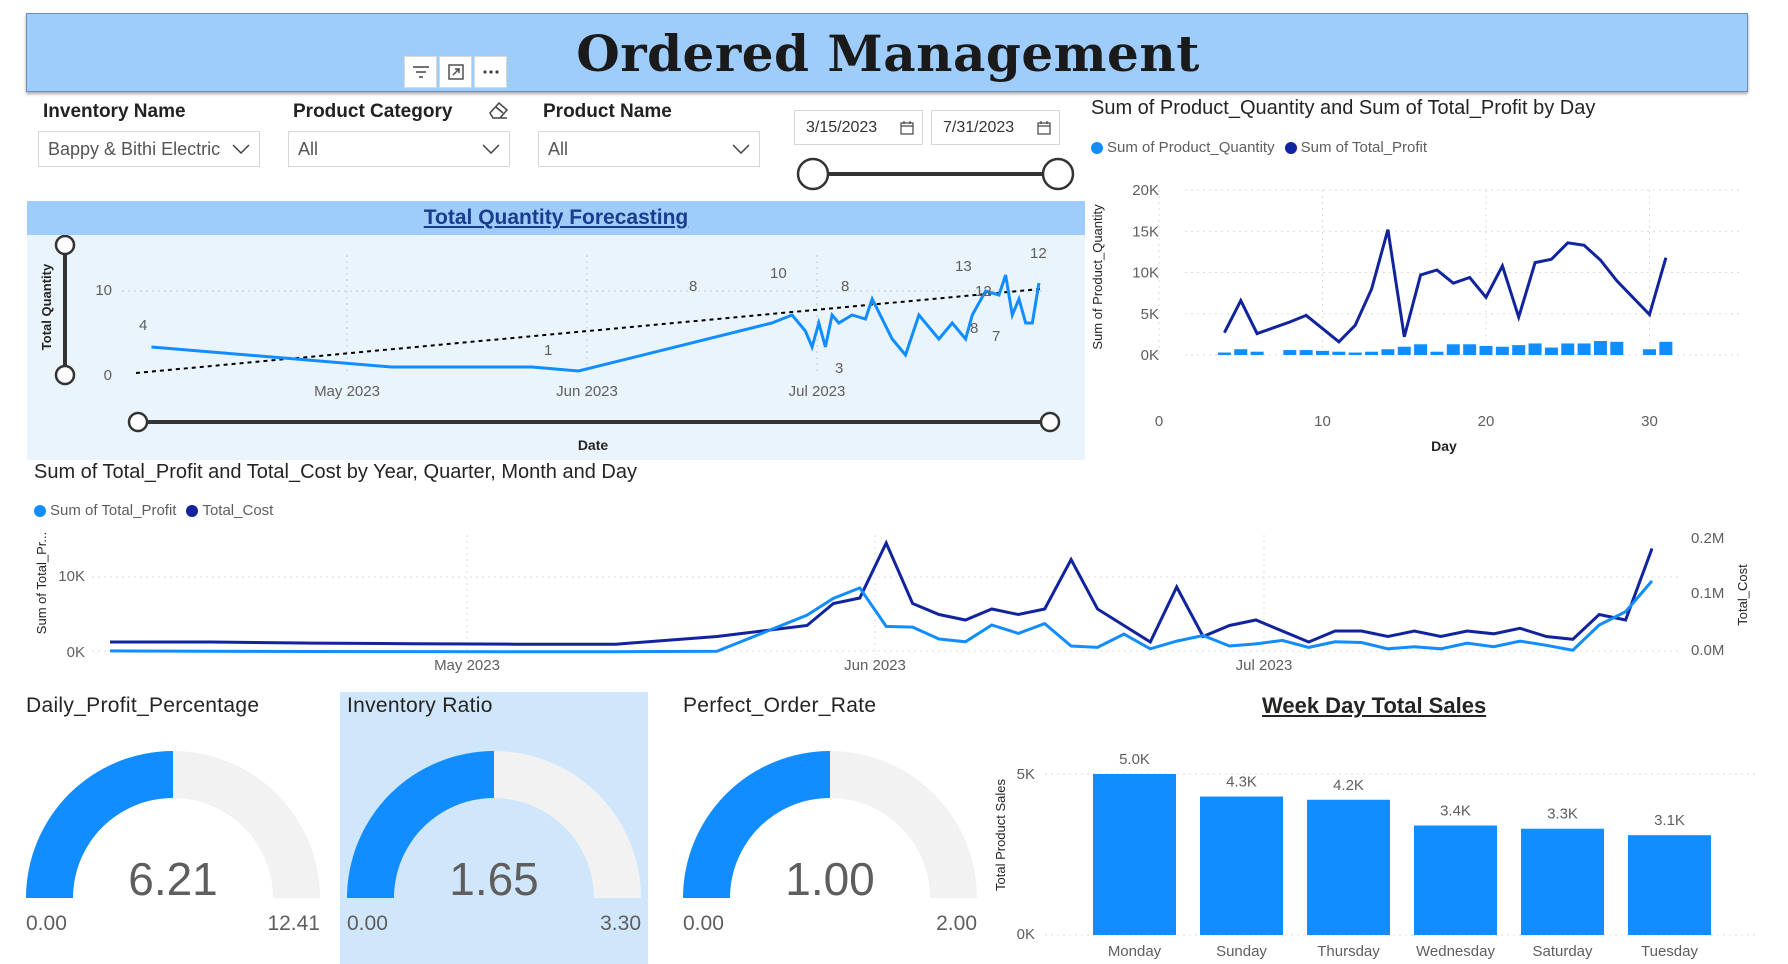  I want to click on profit-cost-xtick: Jul 2023, so click(1264, 665).